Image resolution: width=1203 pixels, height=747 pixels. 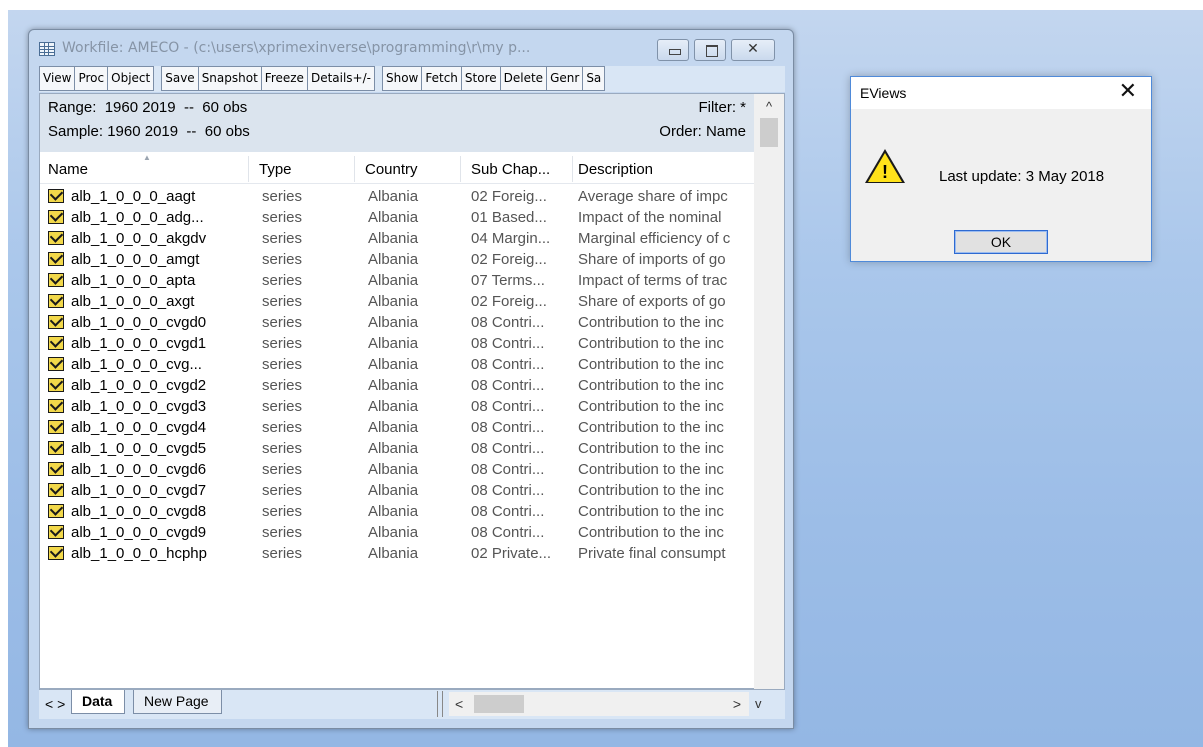 I want to click on maximize-button, so click(x=710, y=50).